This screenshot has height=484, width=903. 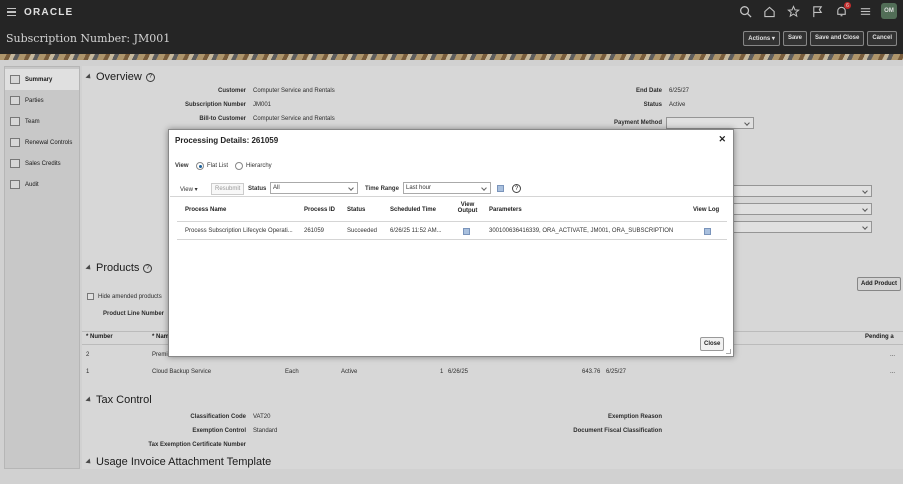 I want to click on view-menu-button: View ▾, so click(x=189, y=189).